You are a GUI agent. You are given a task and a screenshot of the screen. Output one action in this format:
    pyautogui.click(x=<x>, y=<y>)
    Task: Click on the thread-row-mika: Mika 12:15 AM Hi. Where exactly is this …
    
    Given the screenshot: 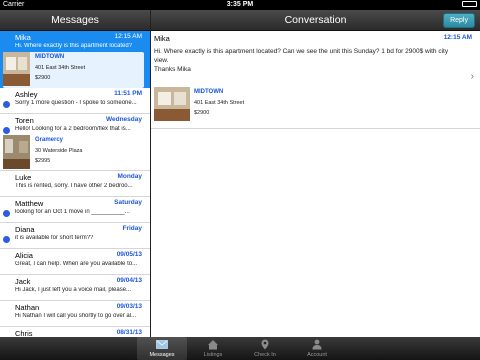 What is the action you would take?
    pyautogui.click(x=75, y=59)
    